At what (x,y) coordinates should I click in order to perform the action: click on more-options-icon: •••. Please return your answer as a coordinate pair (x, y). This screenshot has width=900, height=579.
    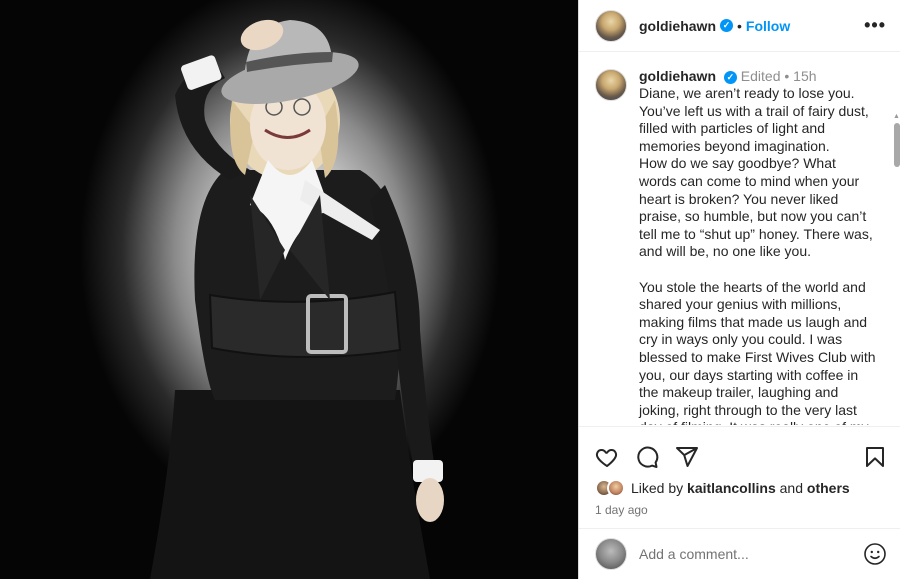
    Looking at the image, I should click on (875, 25).